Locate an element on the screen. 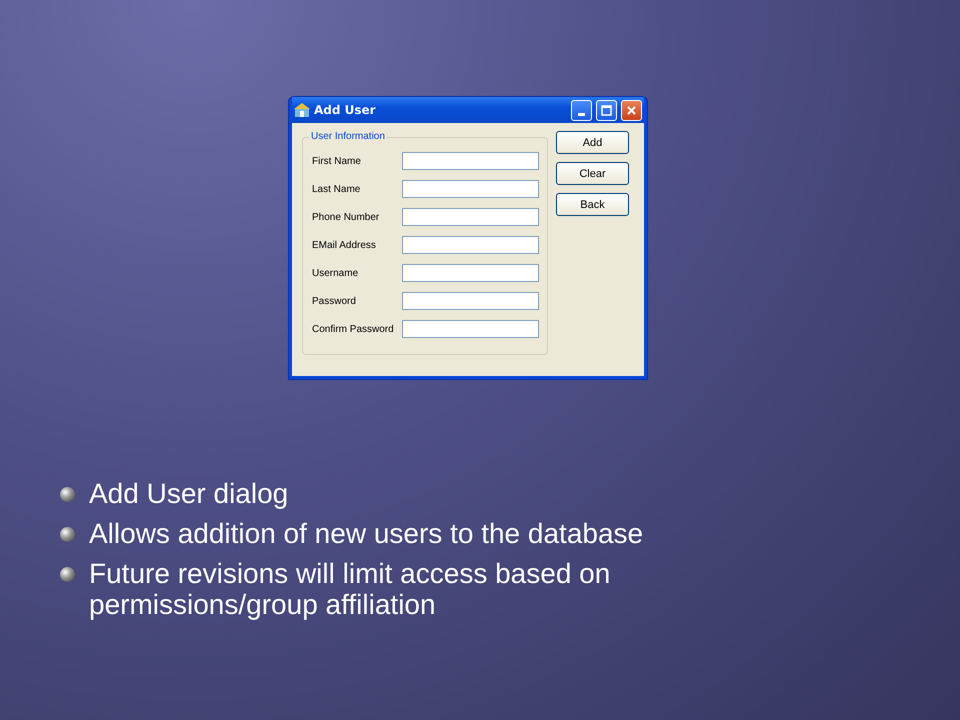  dialog-button: Add is located at coordinates (592, 142).